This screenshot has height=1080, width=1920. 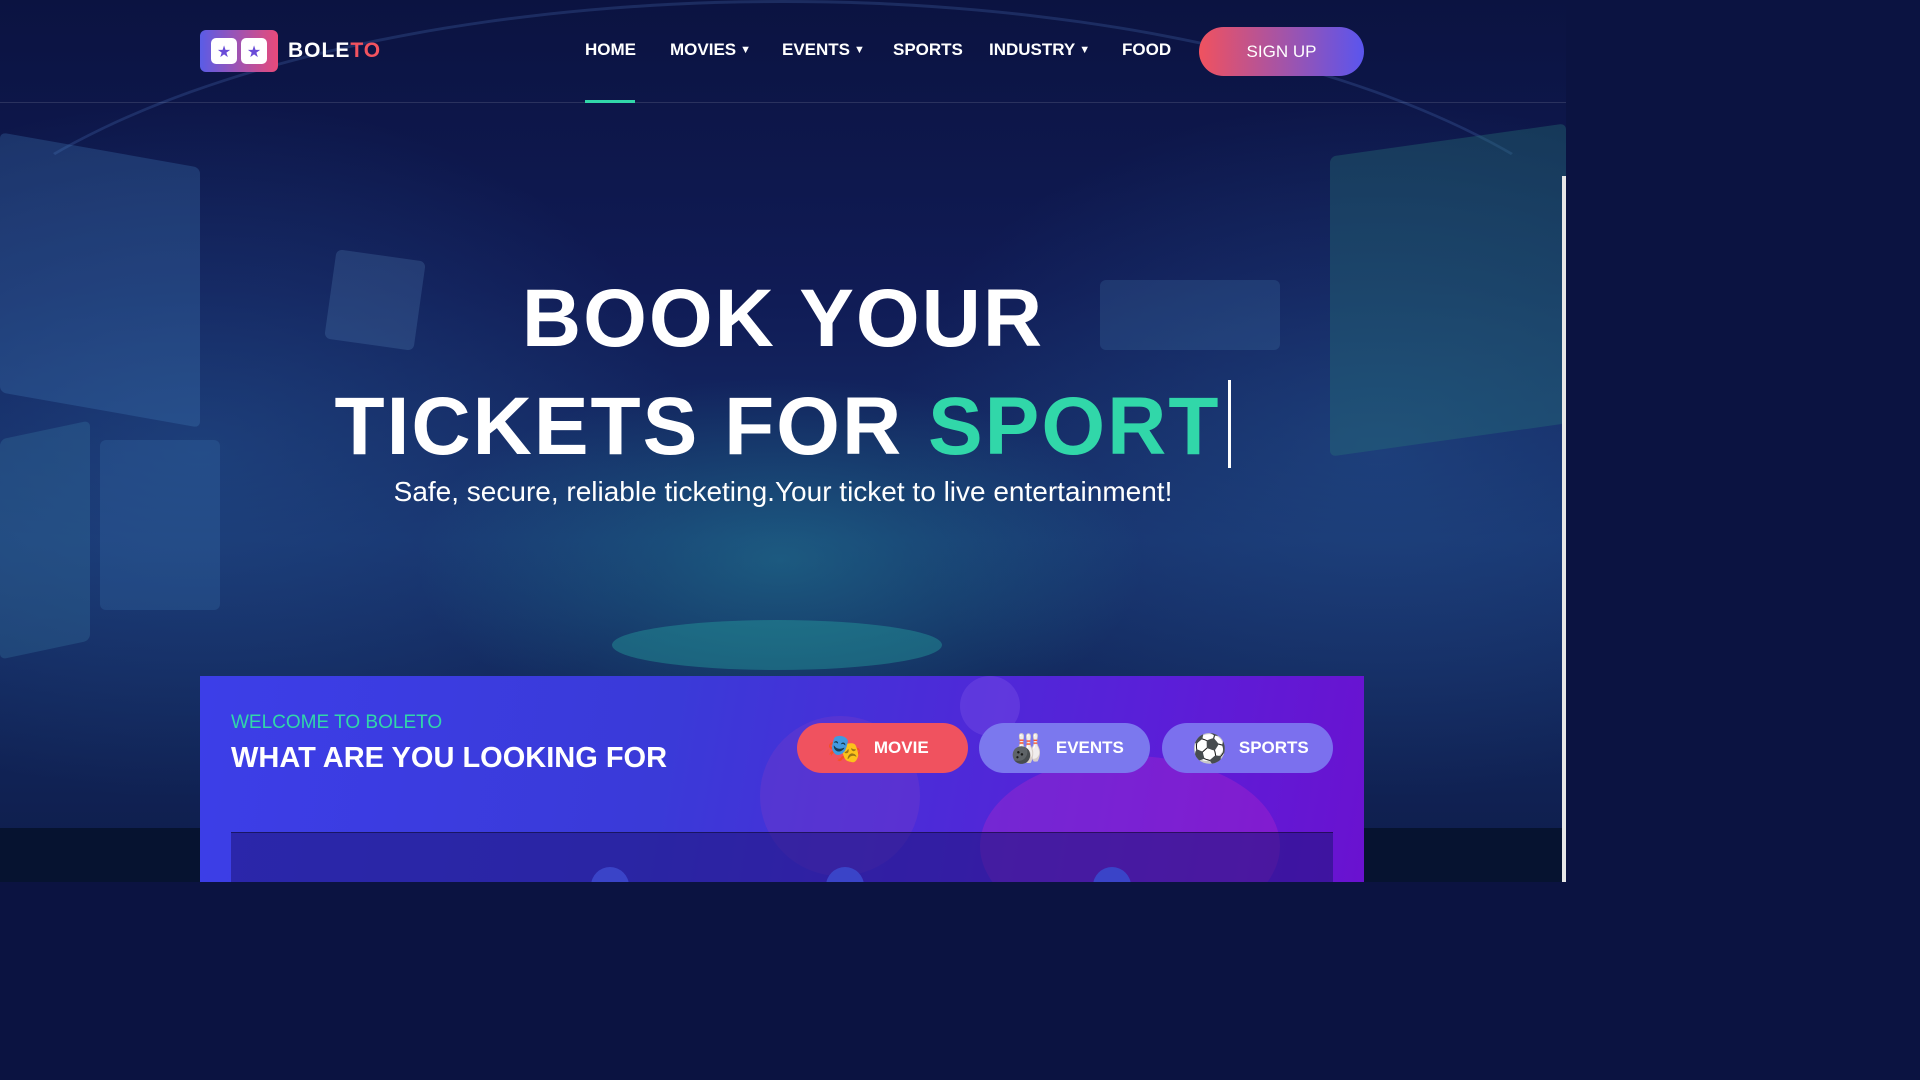 I want to click on search-heading: WHAT ARE YOU LOOKING FOR, so click(x=449, y=758).